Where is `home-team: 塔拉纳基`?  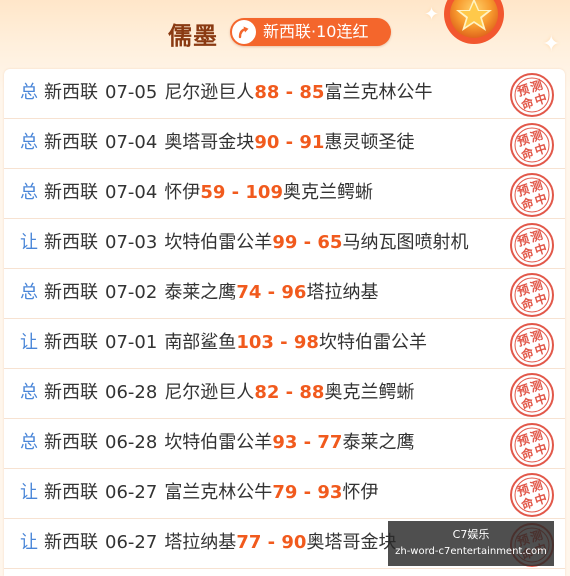
home-team: 塔拉纳基 is located at coordinates (200, 542).